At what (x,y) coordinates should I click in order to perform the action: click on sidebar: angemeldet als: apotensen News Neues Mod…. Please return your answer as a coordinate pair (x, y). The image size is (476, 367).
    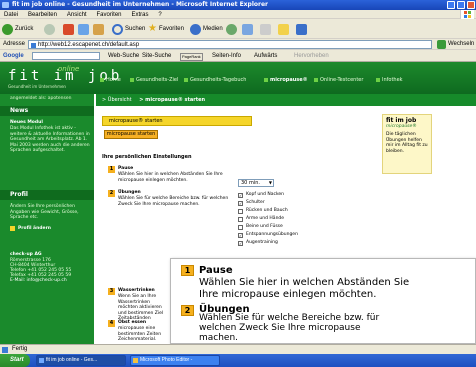
    Looking at the image, I should click on (47, 219).